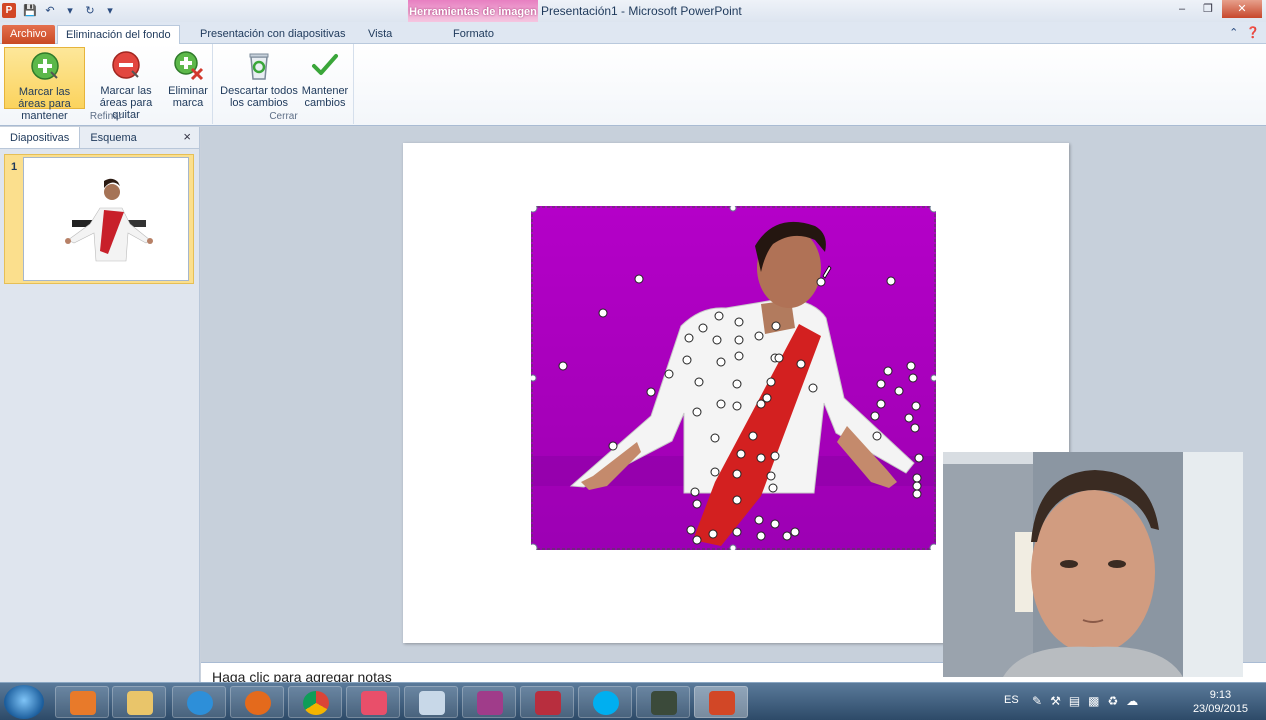  I want to click on skype-icon, so click(606, 703).